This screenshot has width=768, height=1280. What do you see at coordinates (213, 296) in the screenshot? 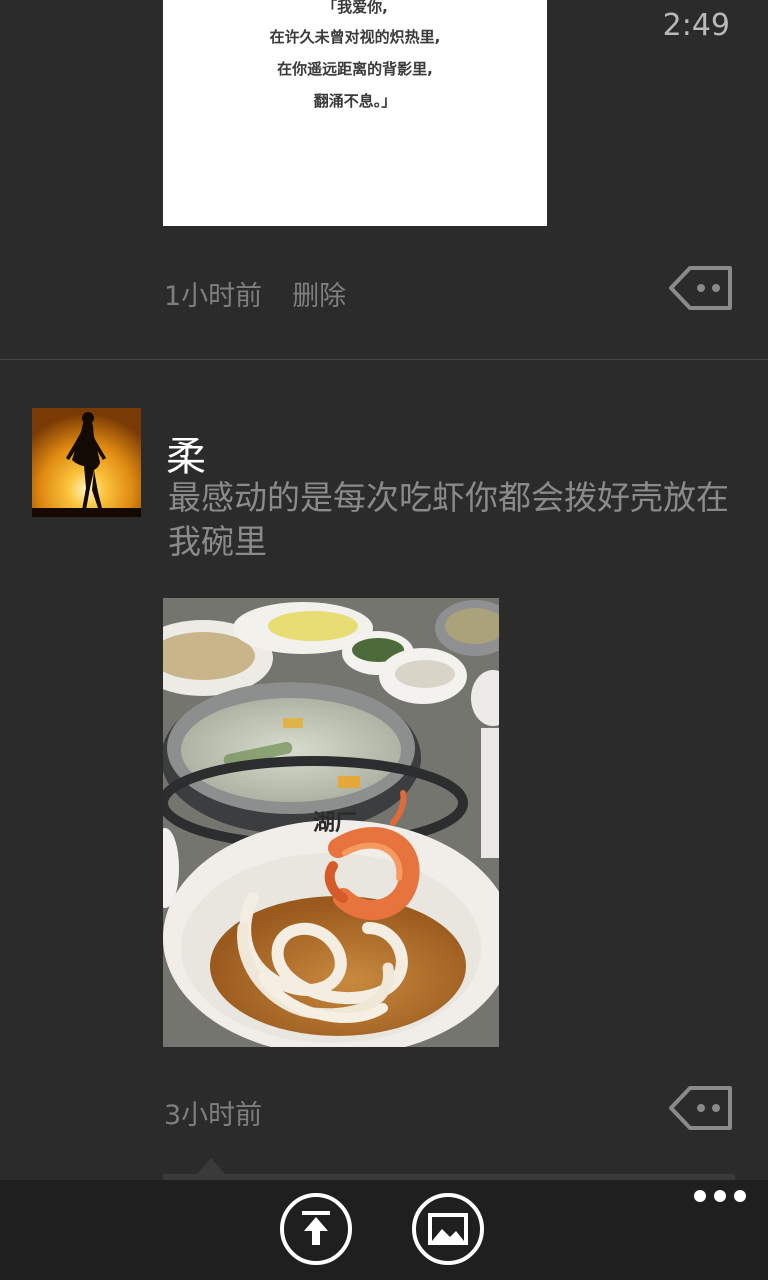
I see `post1-time: 1小时前` at bounding box center [213, 296].